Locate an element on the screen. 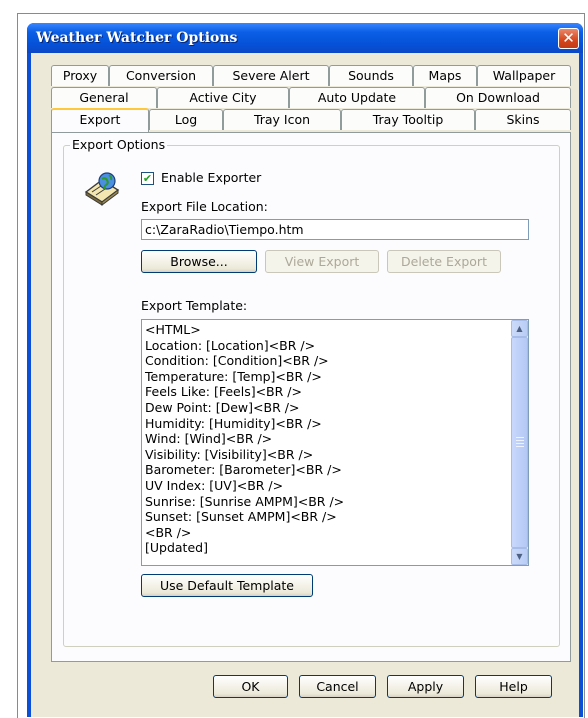  template-line: Location: [Location]<BR /> is located at coordinates (230, 345).